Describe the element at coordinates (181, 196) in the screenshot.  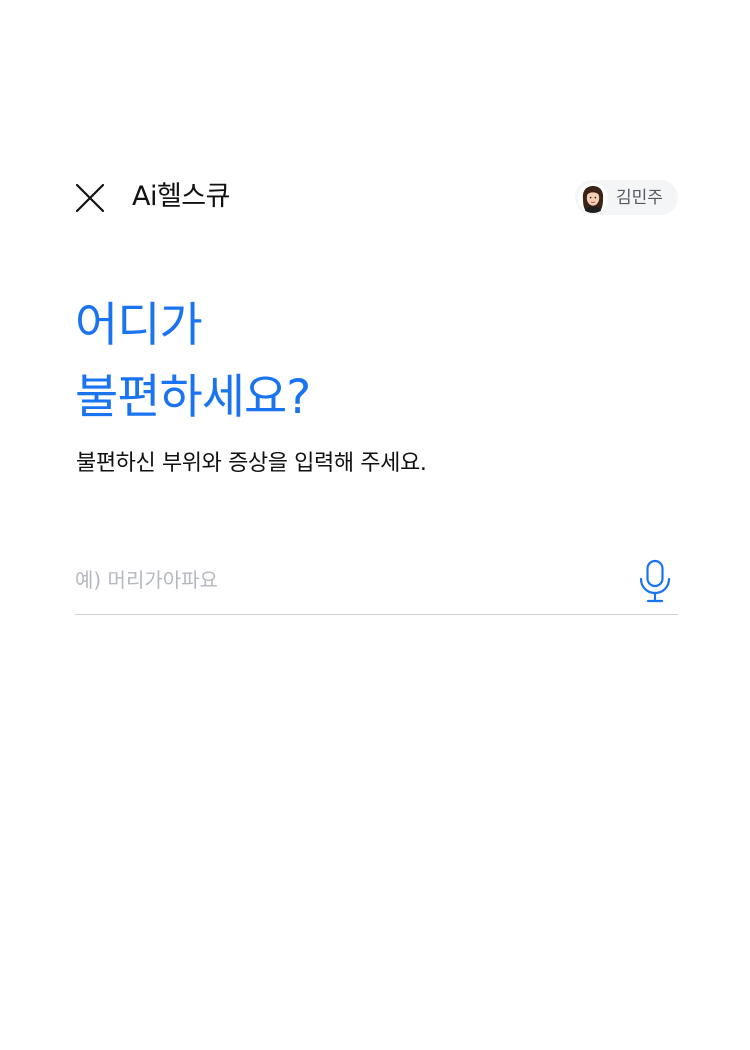
I see `app-title: Ai헬스큐` at that location.